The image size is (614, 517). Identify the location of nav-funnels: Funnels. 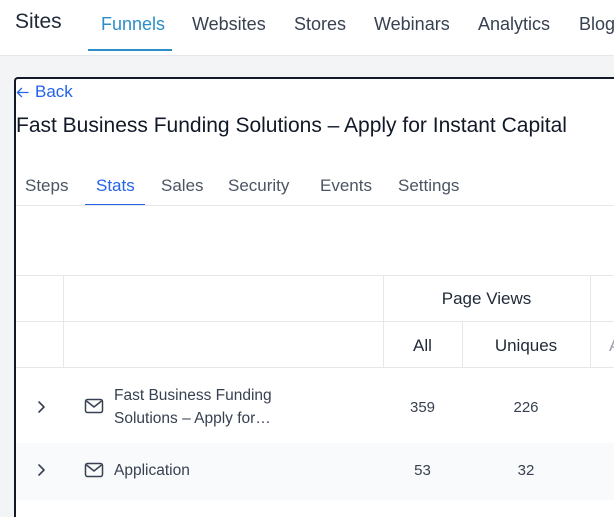
(133, 24).